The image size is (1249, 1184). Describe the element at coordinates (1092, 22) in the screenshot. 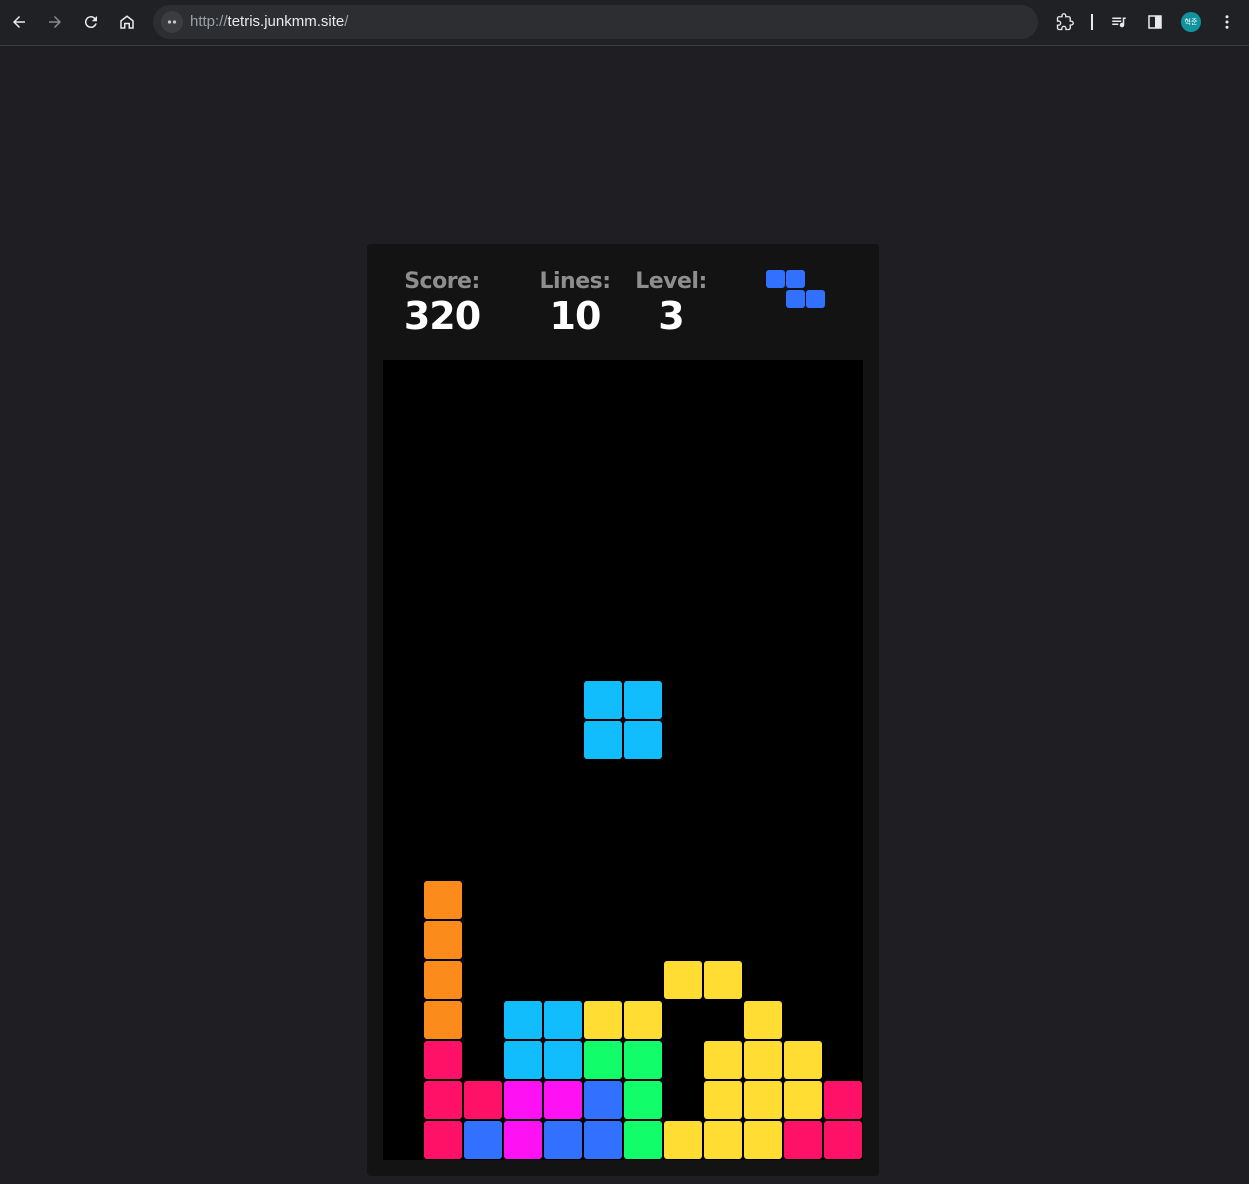

I see `toolbar-divider` at that location.